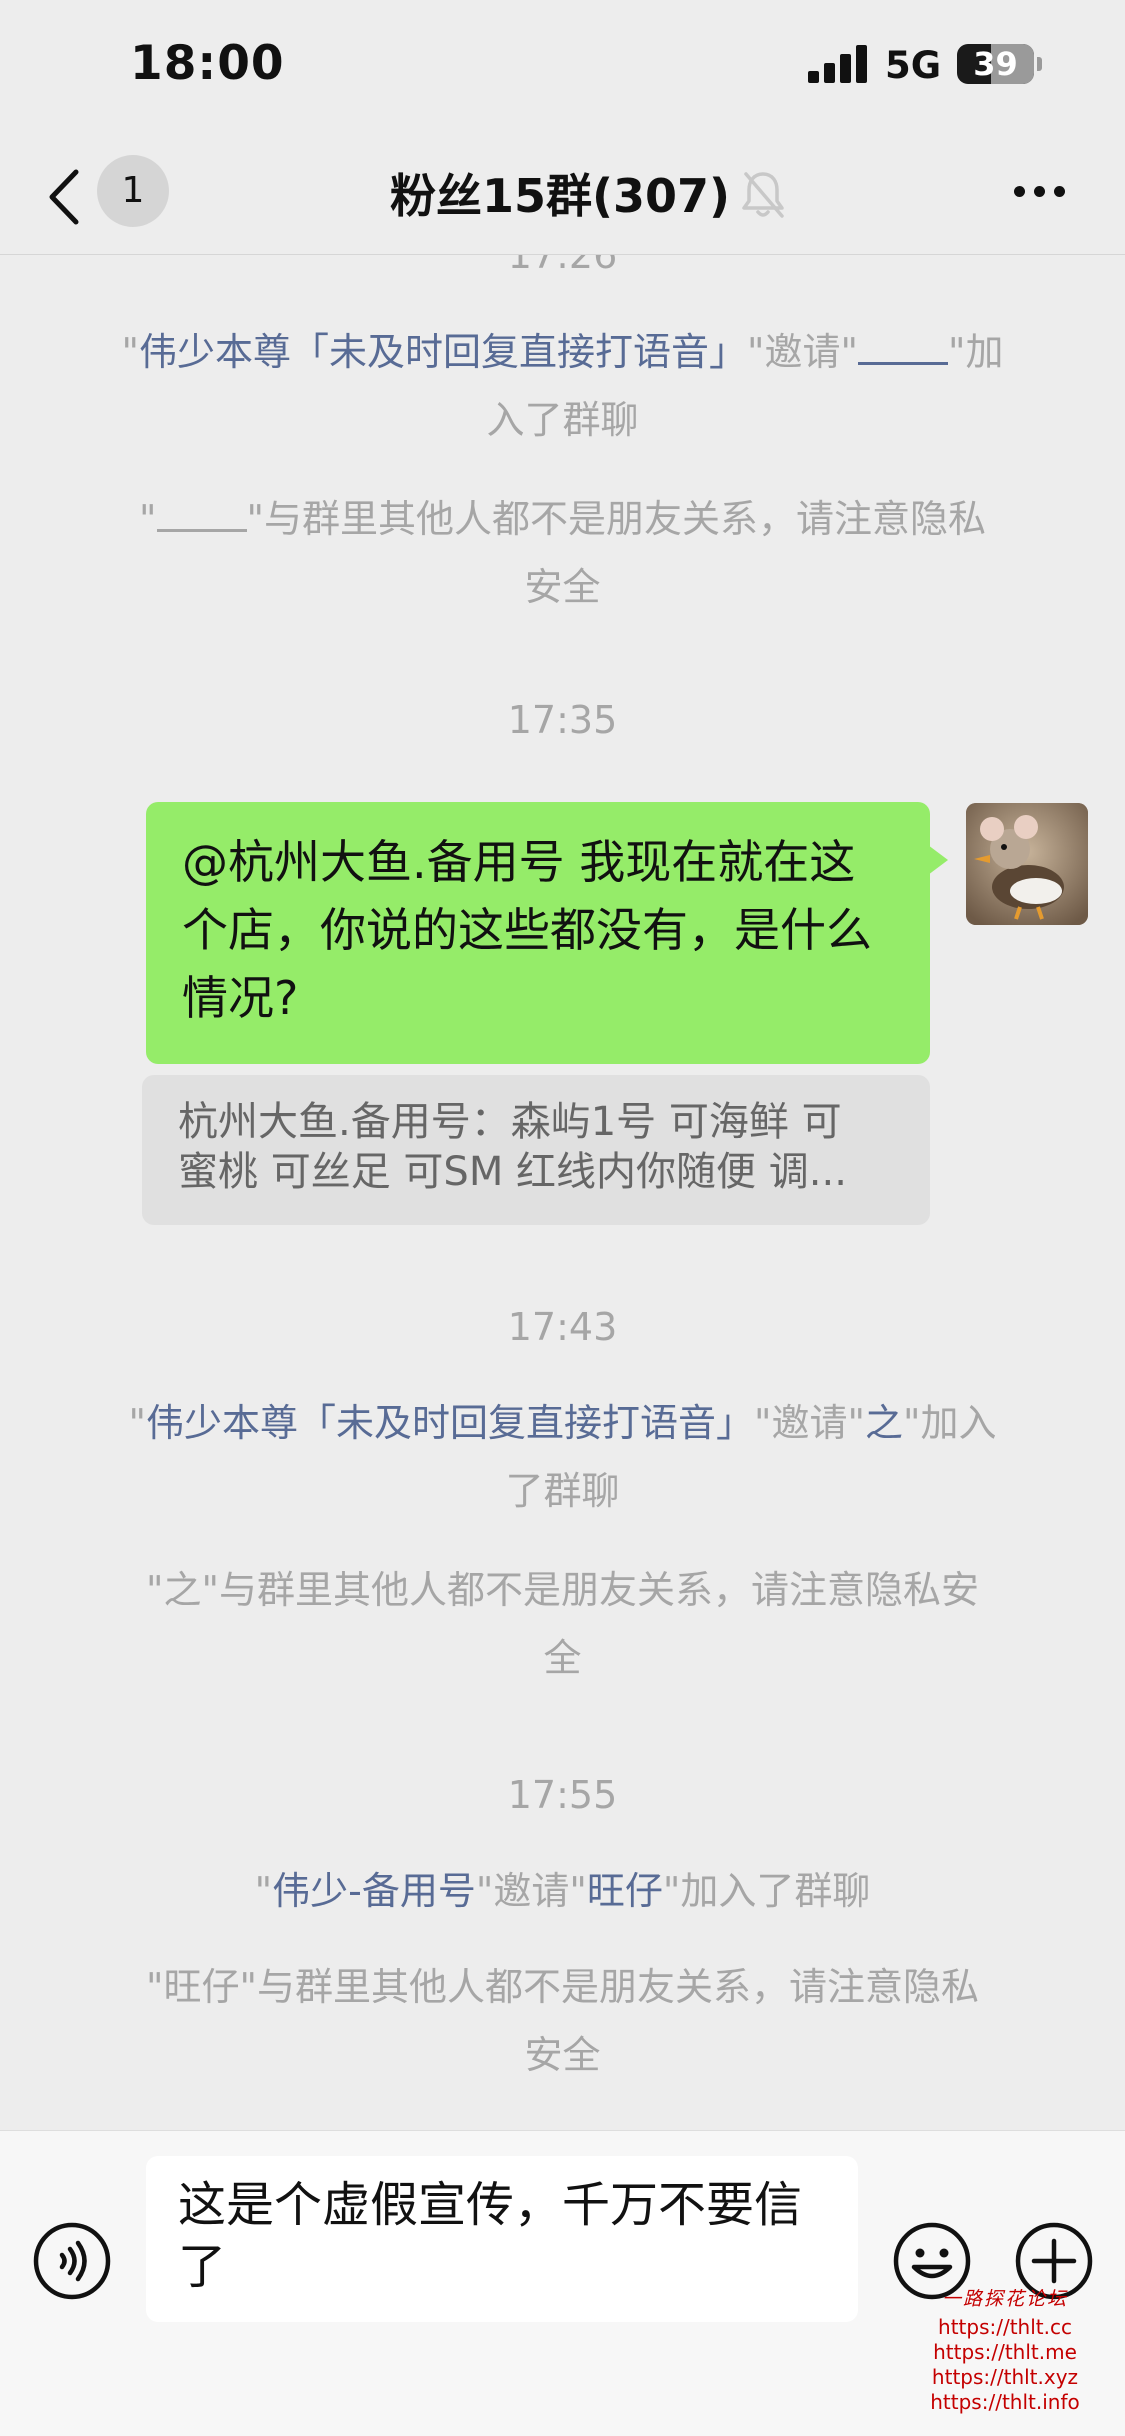 This screenshot has height=2436, width=1125. Describe the element at coordinates (562, 2021) in the screenshot. I see `system-message-privacy-3: "旺仔"与群里其他人都不是朋友关系，请注意隐私 安全` at that location.